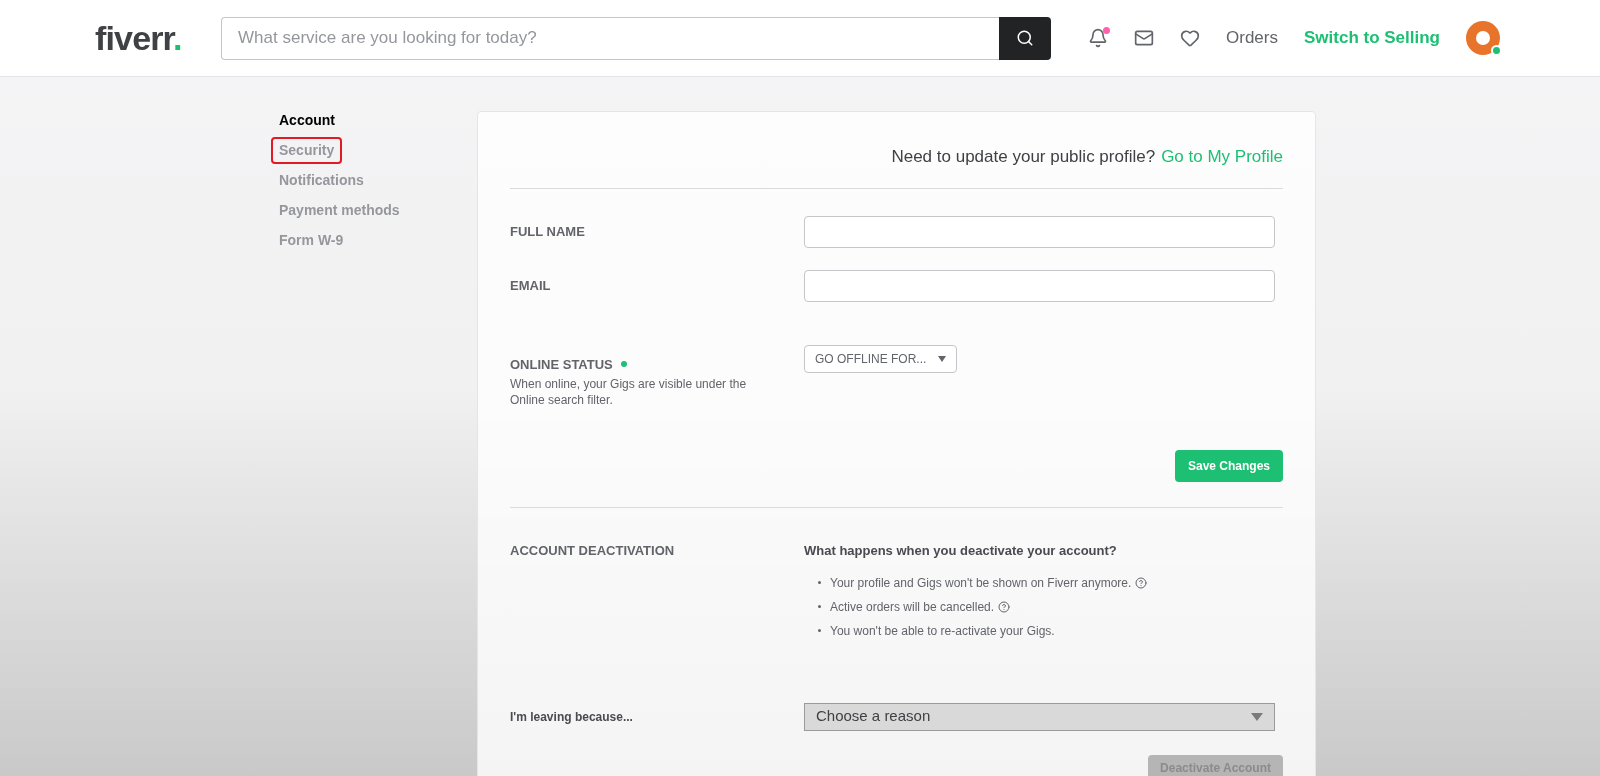  Describe the element at coordinates (158, 38) in the screenshot. I see `logo: fiverr.` at that location.